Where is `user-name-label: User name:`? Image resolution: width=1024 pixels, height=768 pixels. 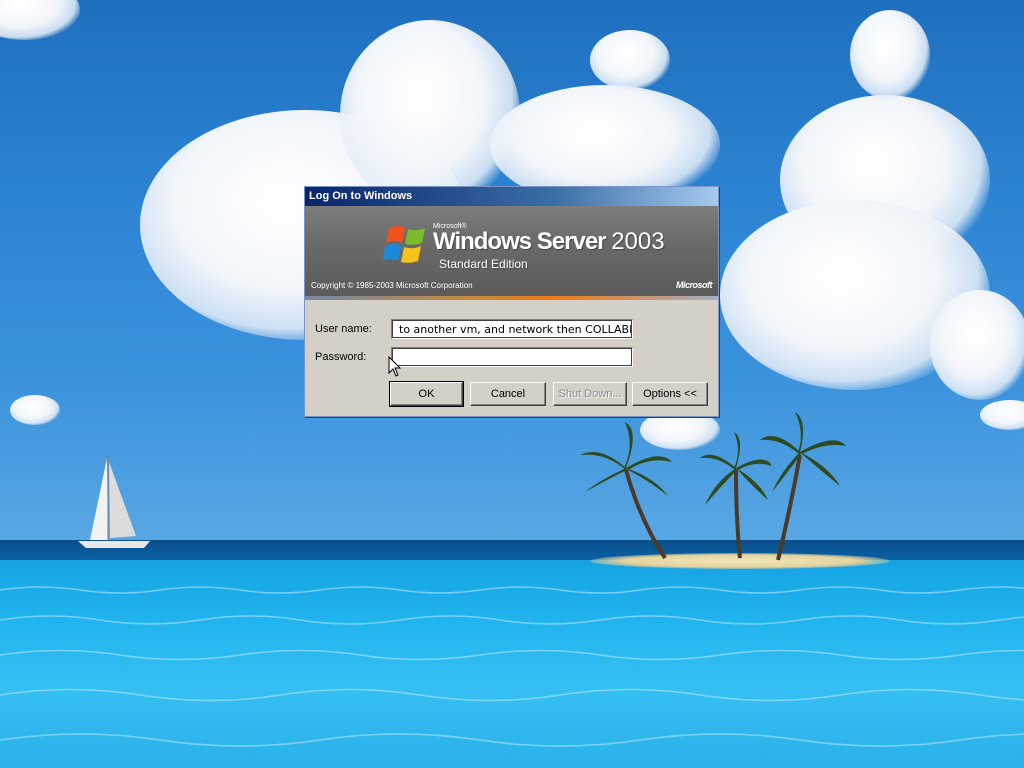 user-name-label: User name: is located at coordinates (343, 329).